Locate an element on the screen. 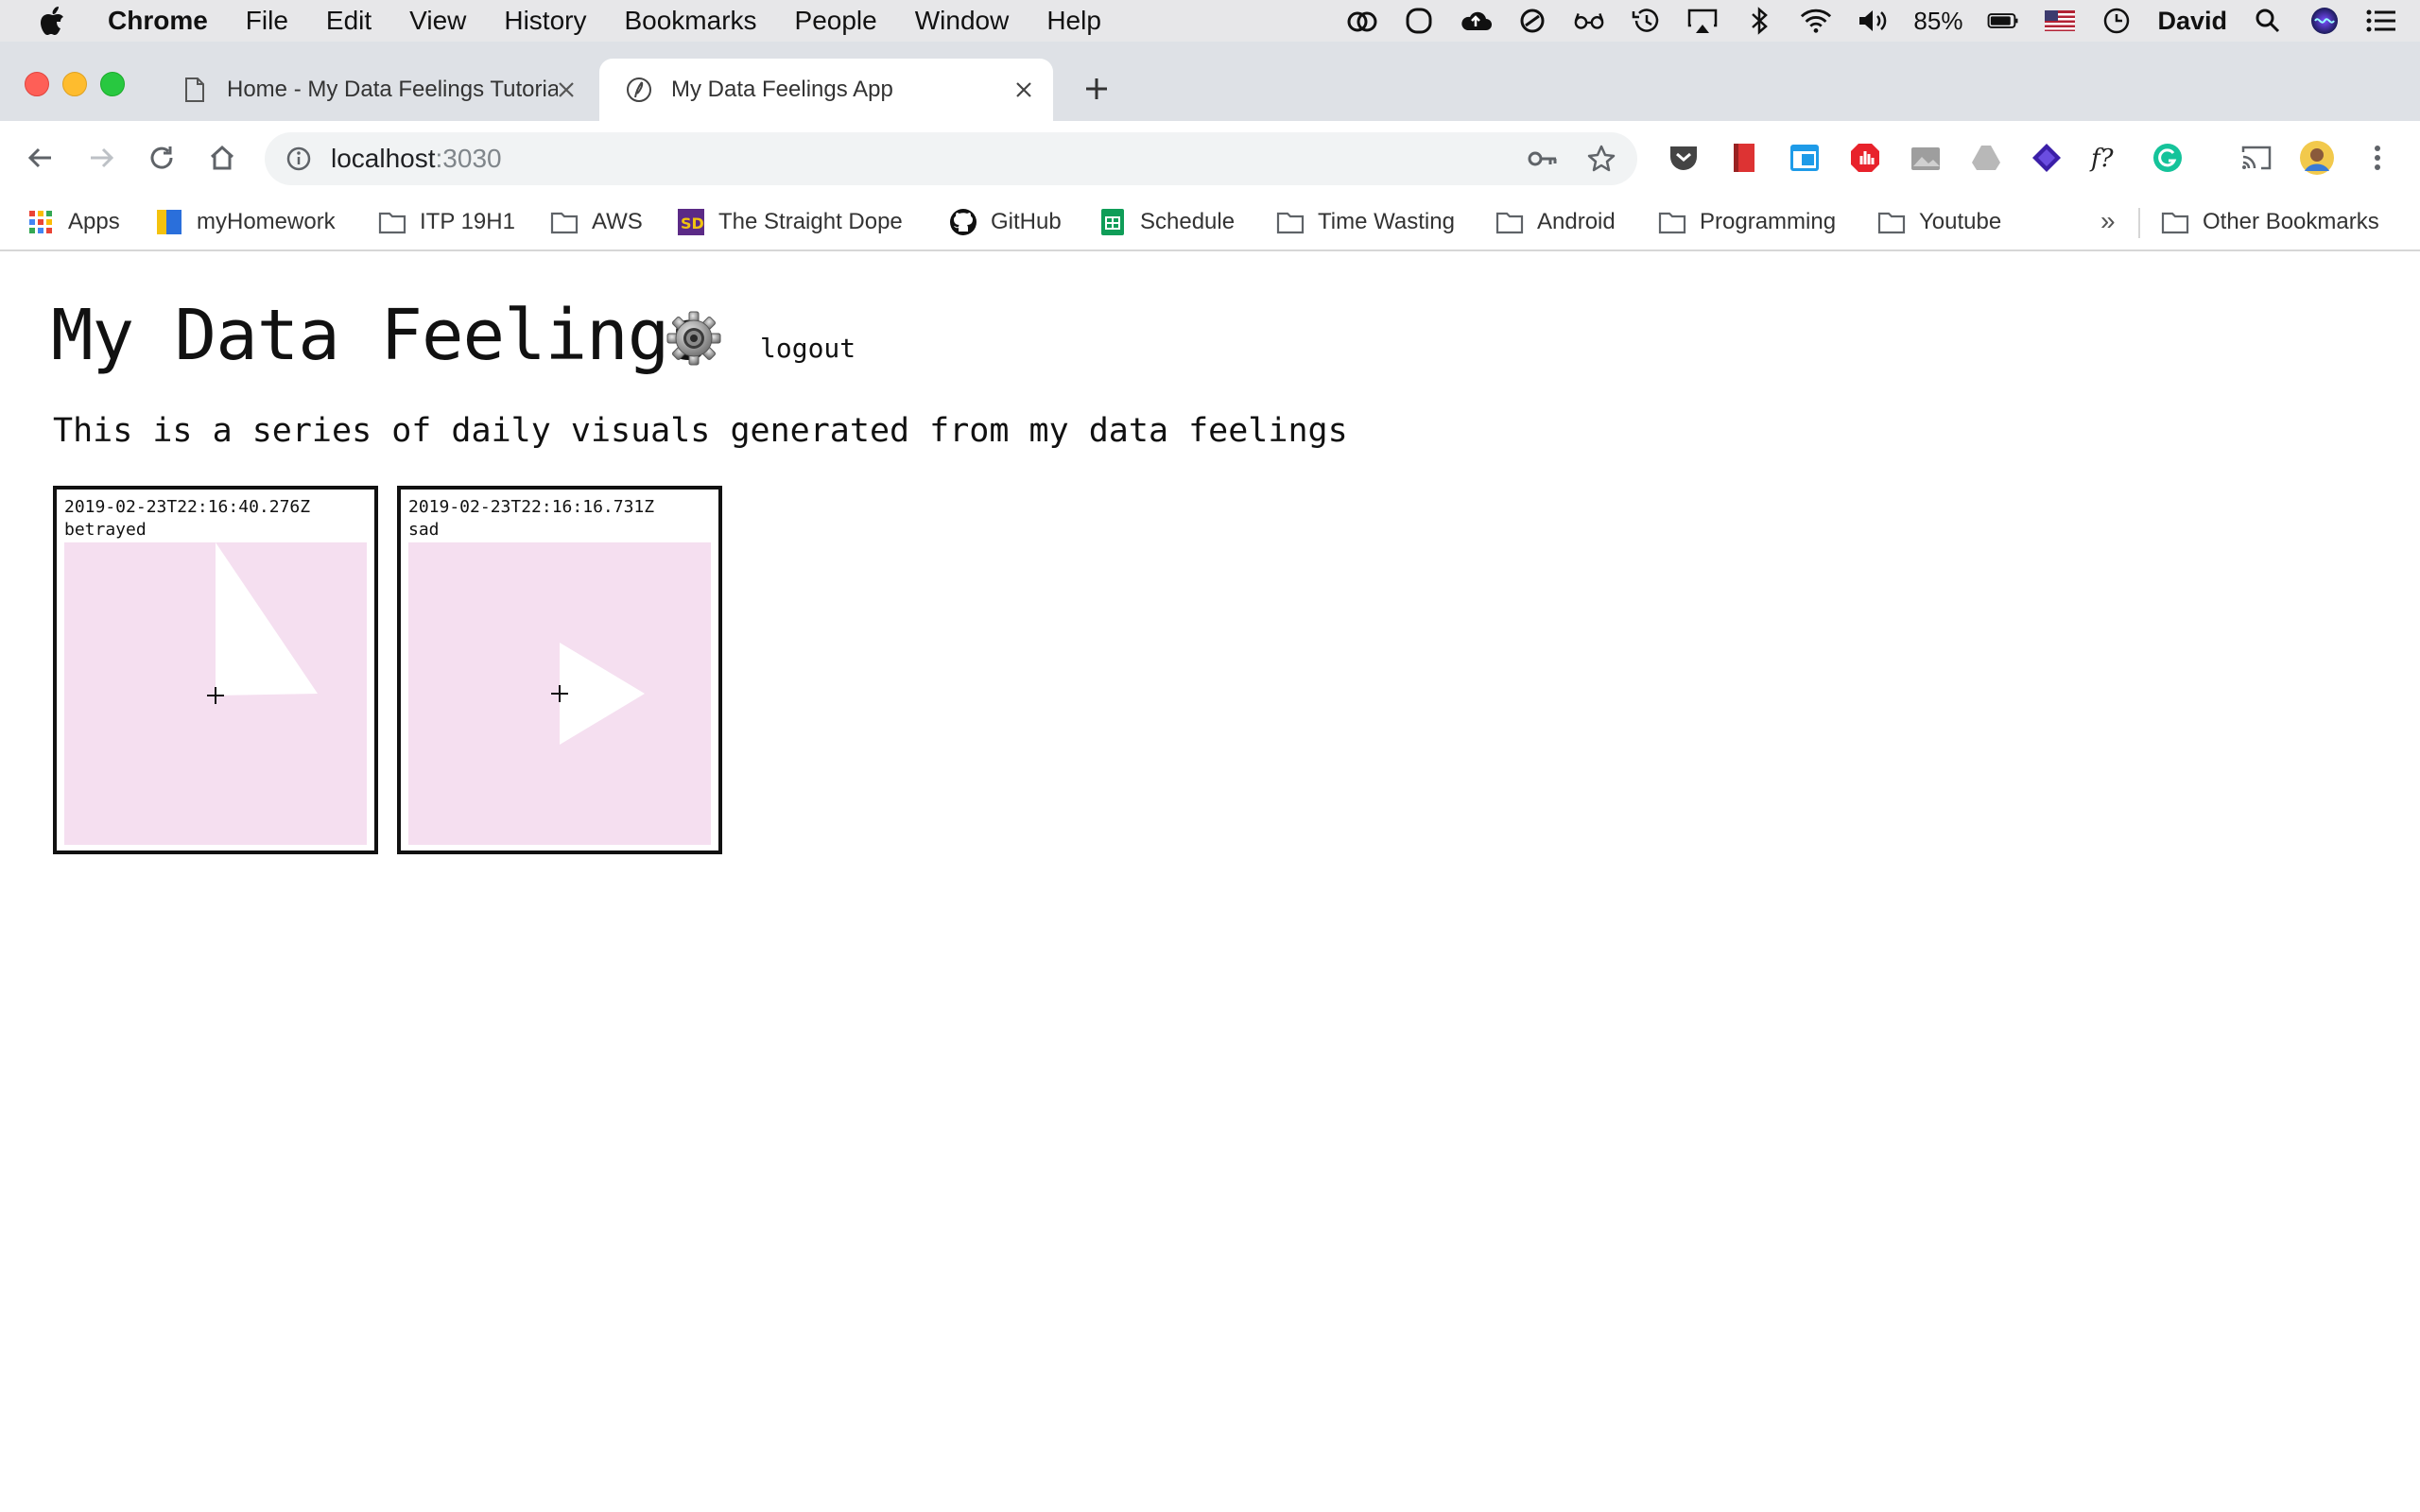 The width and height of the screenshot is (2420, 1512). bookmark-android: Android is located at coordinates (1555, 222).